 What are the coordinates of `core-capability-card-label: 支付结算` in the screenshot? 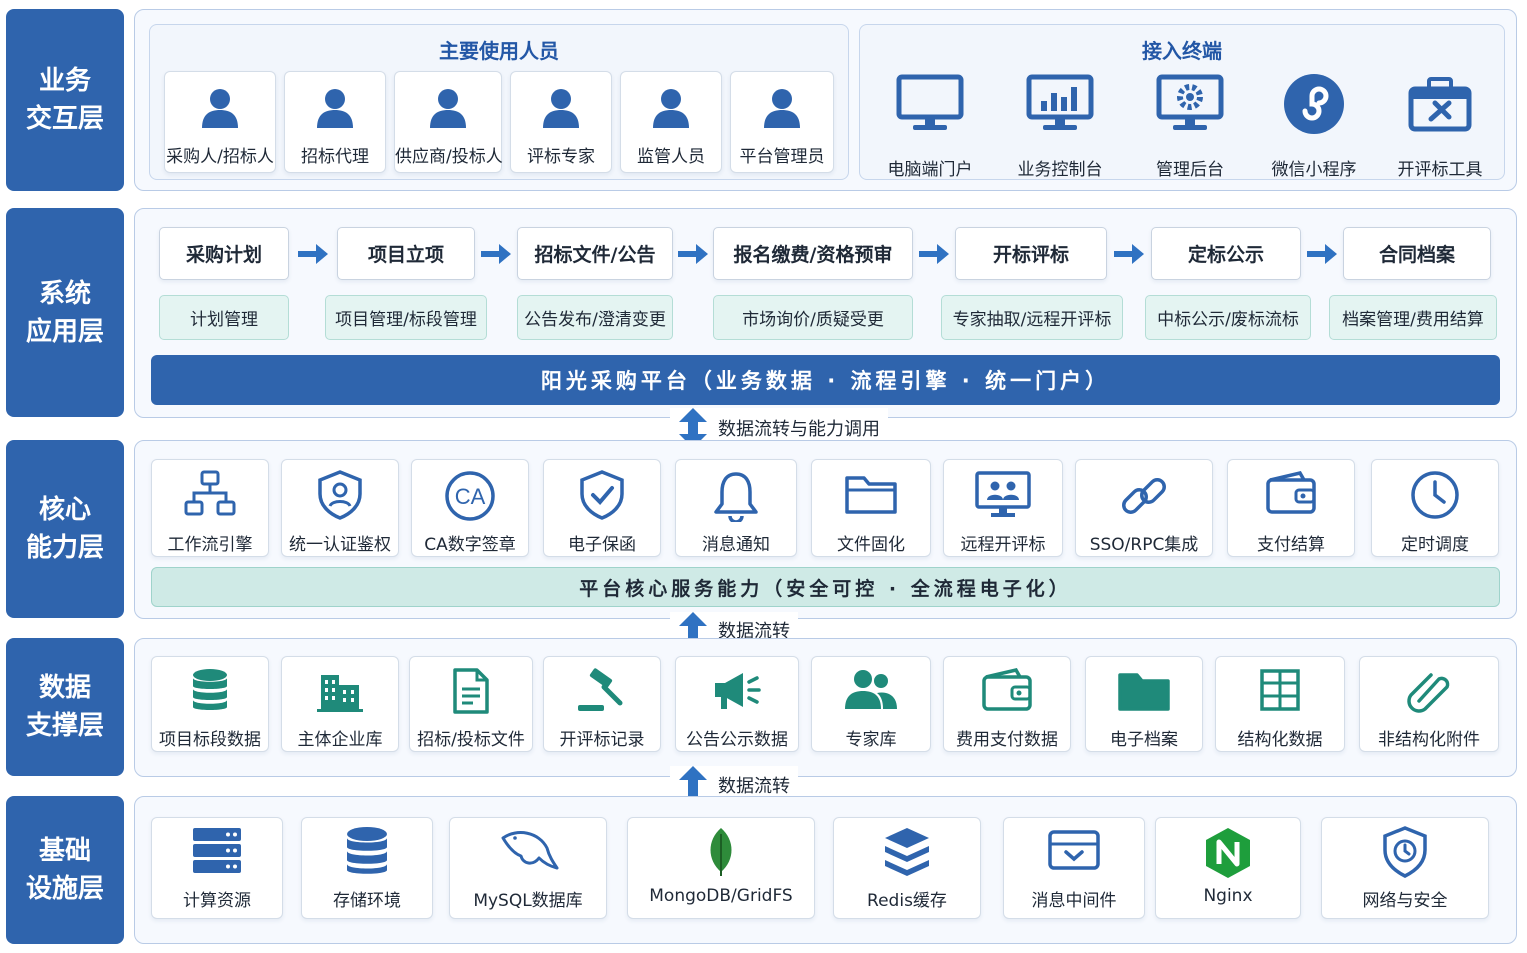 It's located at (1291, 545).